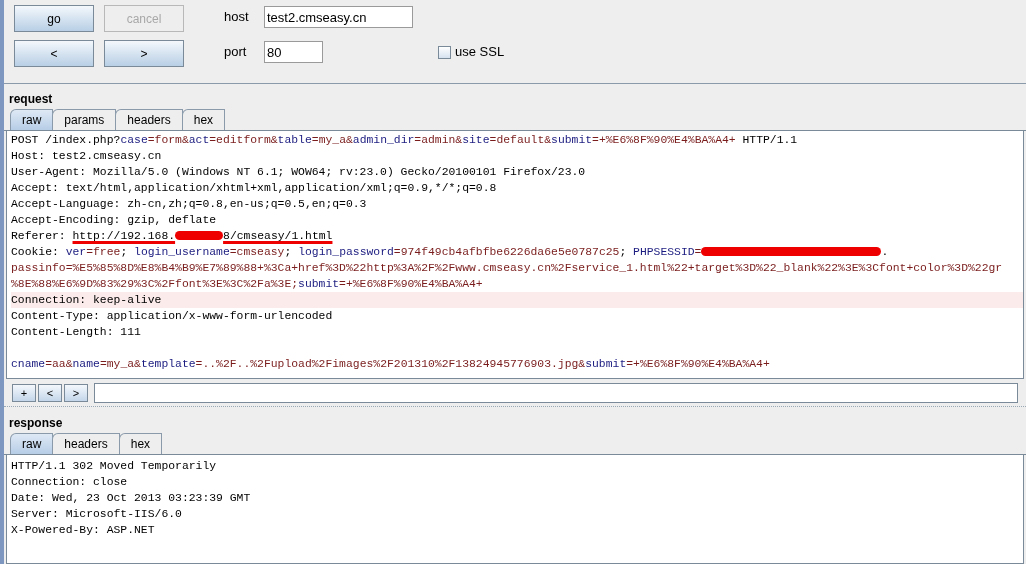 This screenshot has width=1026, height=564. I want to click on request-text: User-Agent: Mozilla/5.0 (Windows NT 6.1; WOW64; rv:23.0) Gecko/20100101 Firefox/23.0, so click(298, 172).